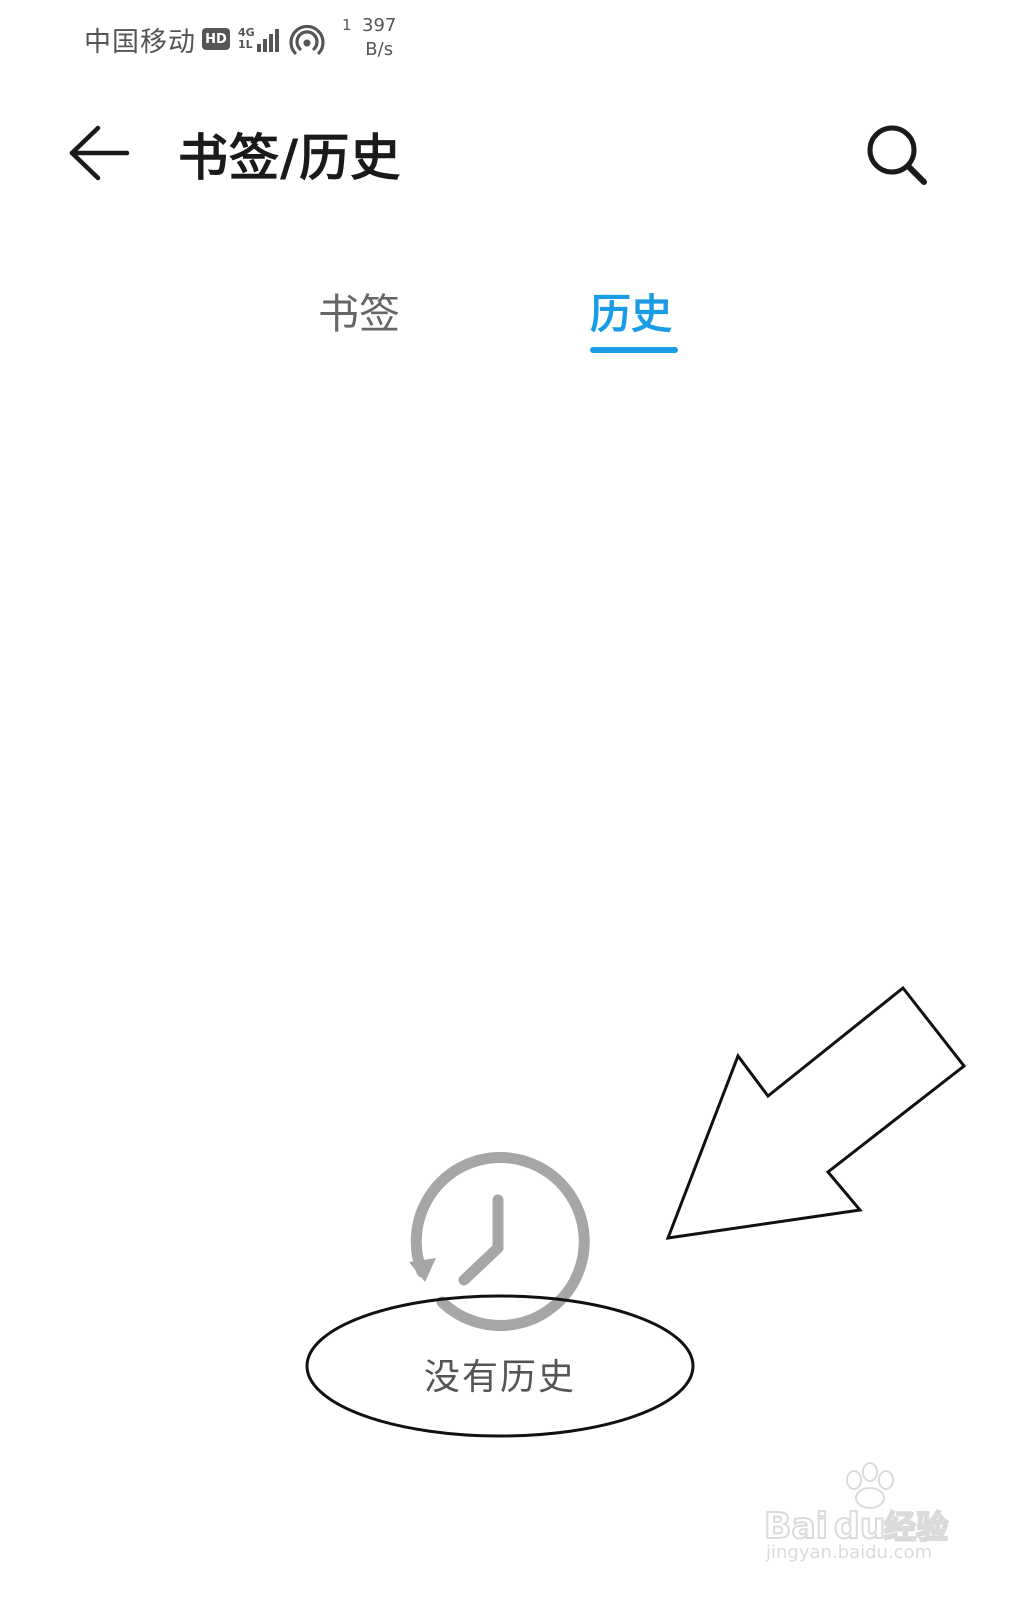 The image size is (1016, 1600). What do you see at coordinates (290, 158) in the screenshot?
I see `page-title: 书签/历史` at bounding box center [290, 158].